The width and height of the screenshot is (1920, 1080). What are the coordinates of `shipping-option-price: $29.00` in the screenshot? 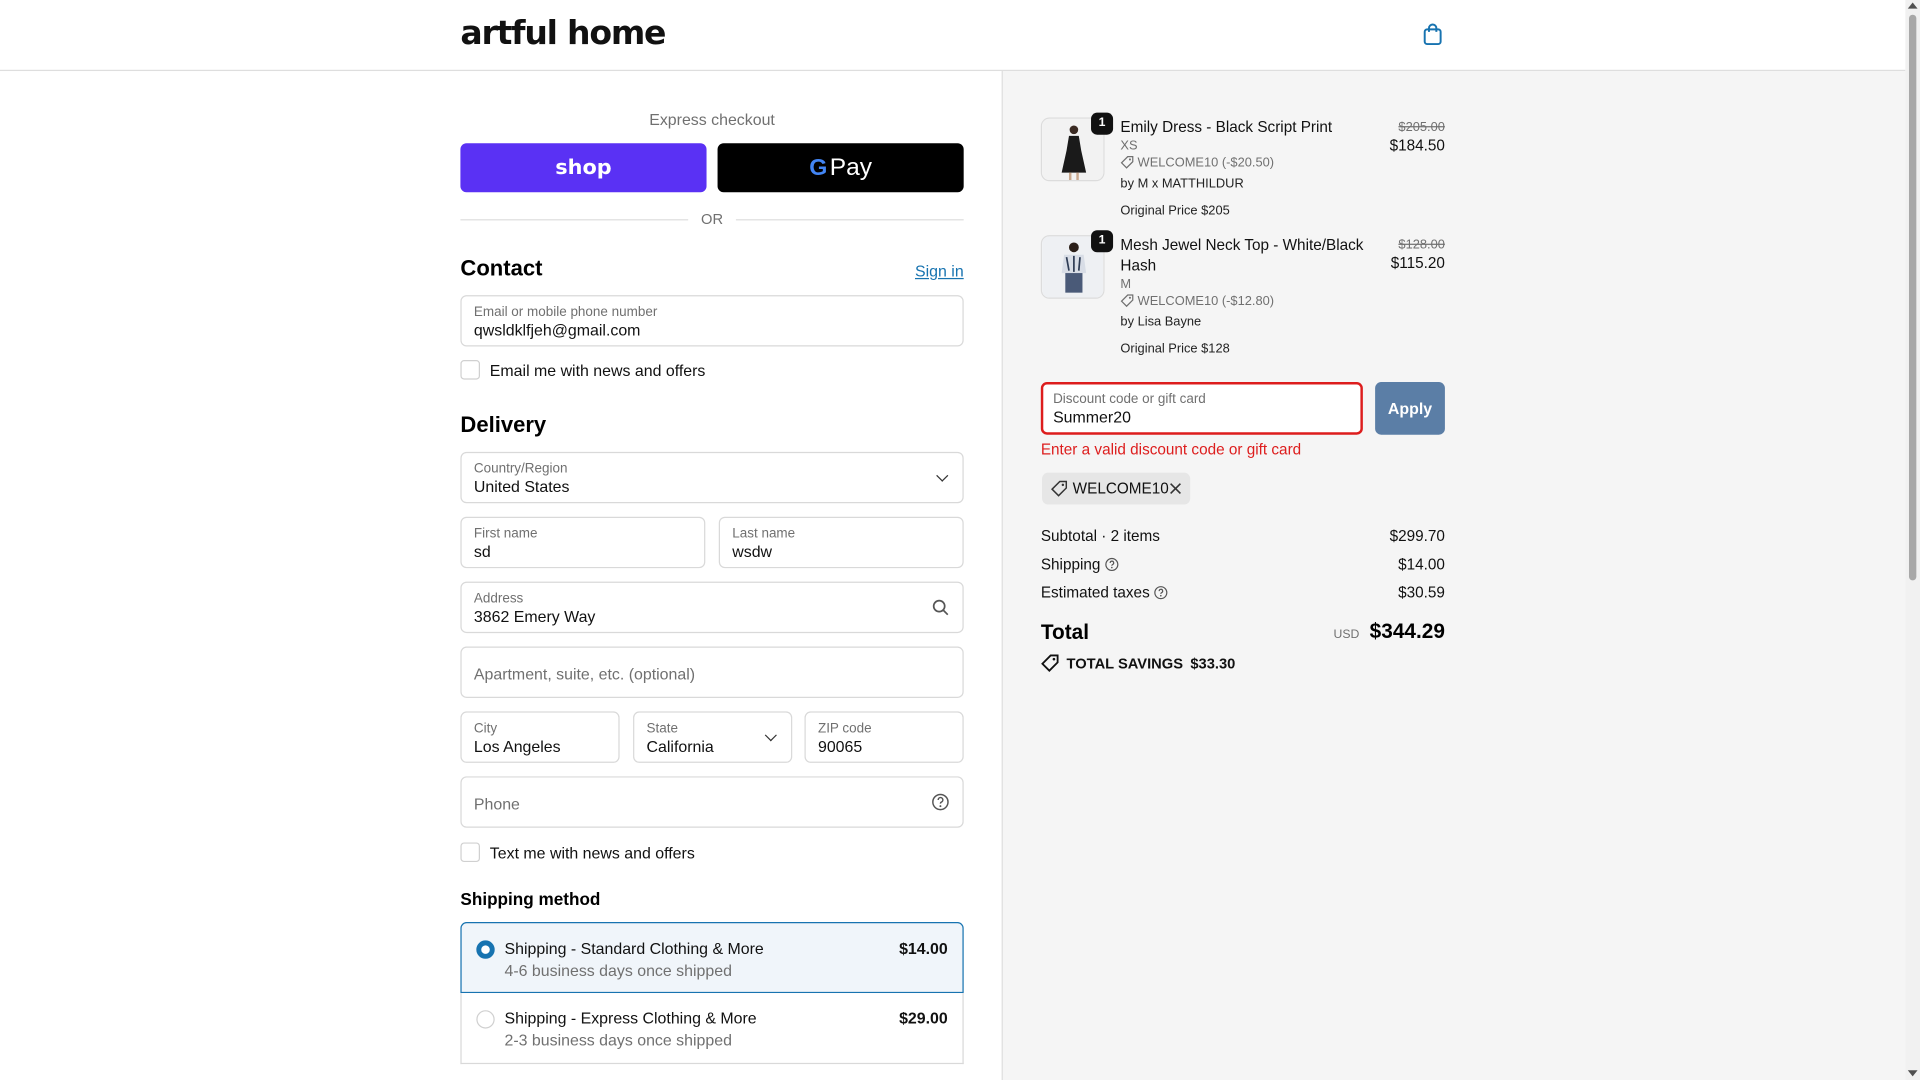 It's located at (923, 1018).